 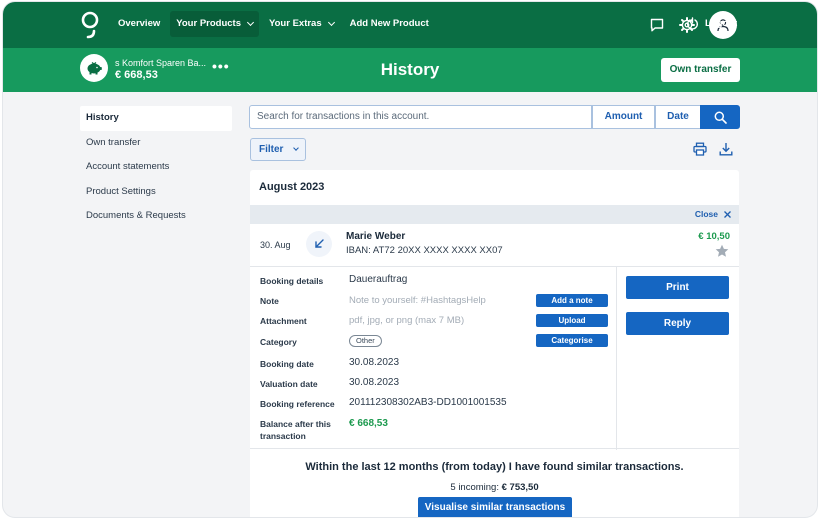 I want to click on nav-your-products: Your Products, so click(x=214, y=24).